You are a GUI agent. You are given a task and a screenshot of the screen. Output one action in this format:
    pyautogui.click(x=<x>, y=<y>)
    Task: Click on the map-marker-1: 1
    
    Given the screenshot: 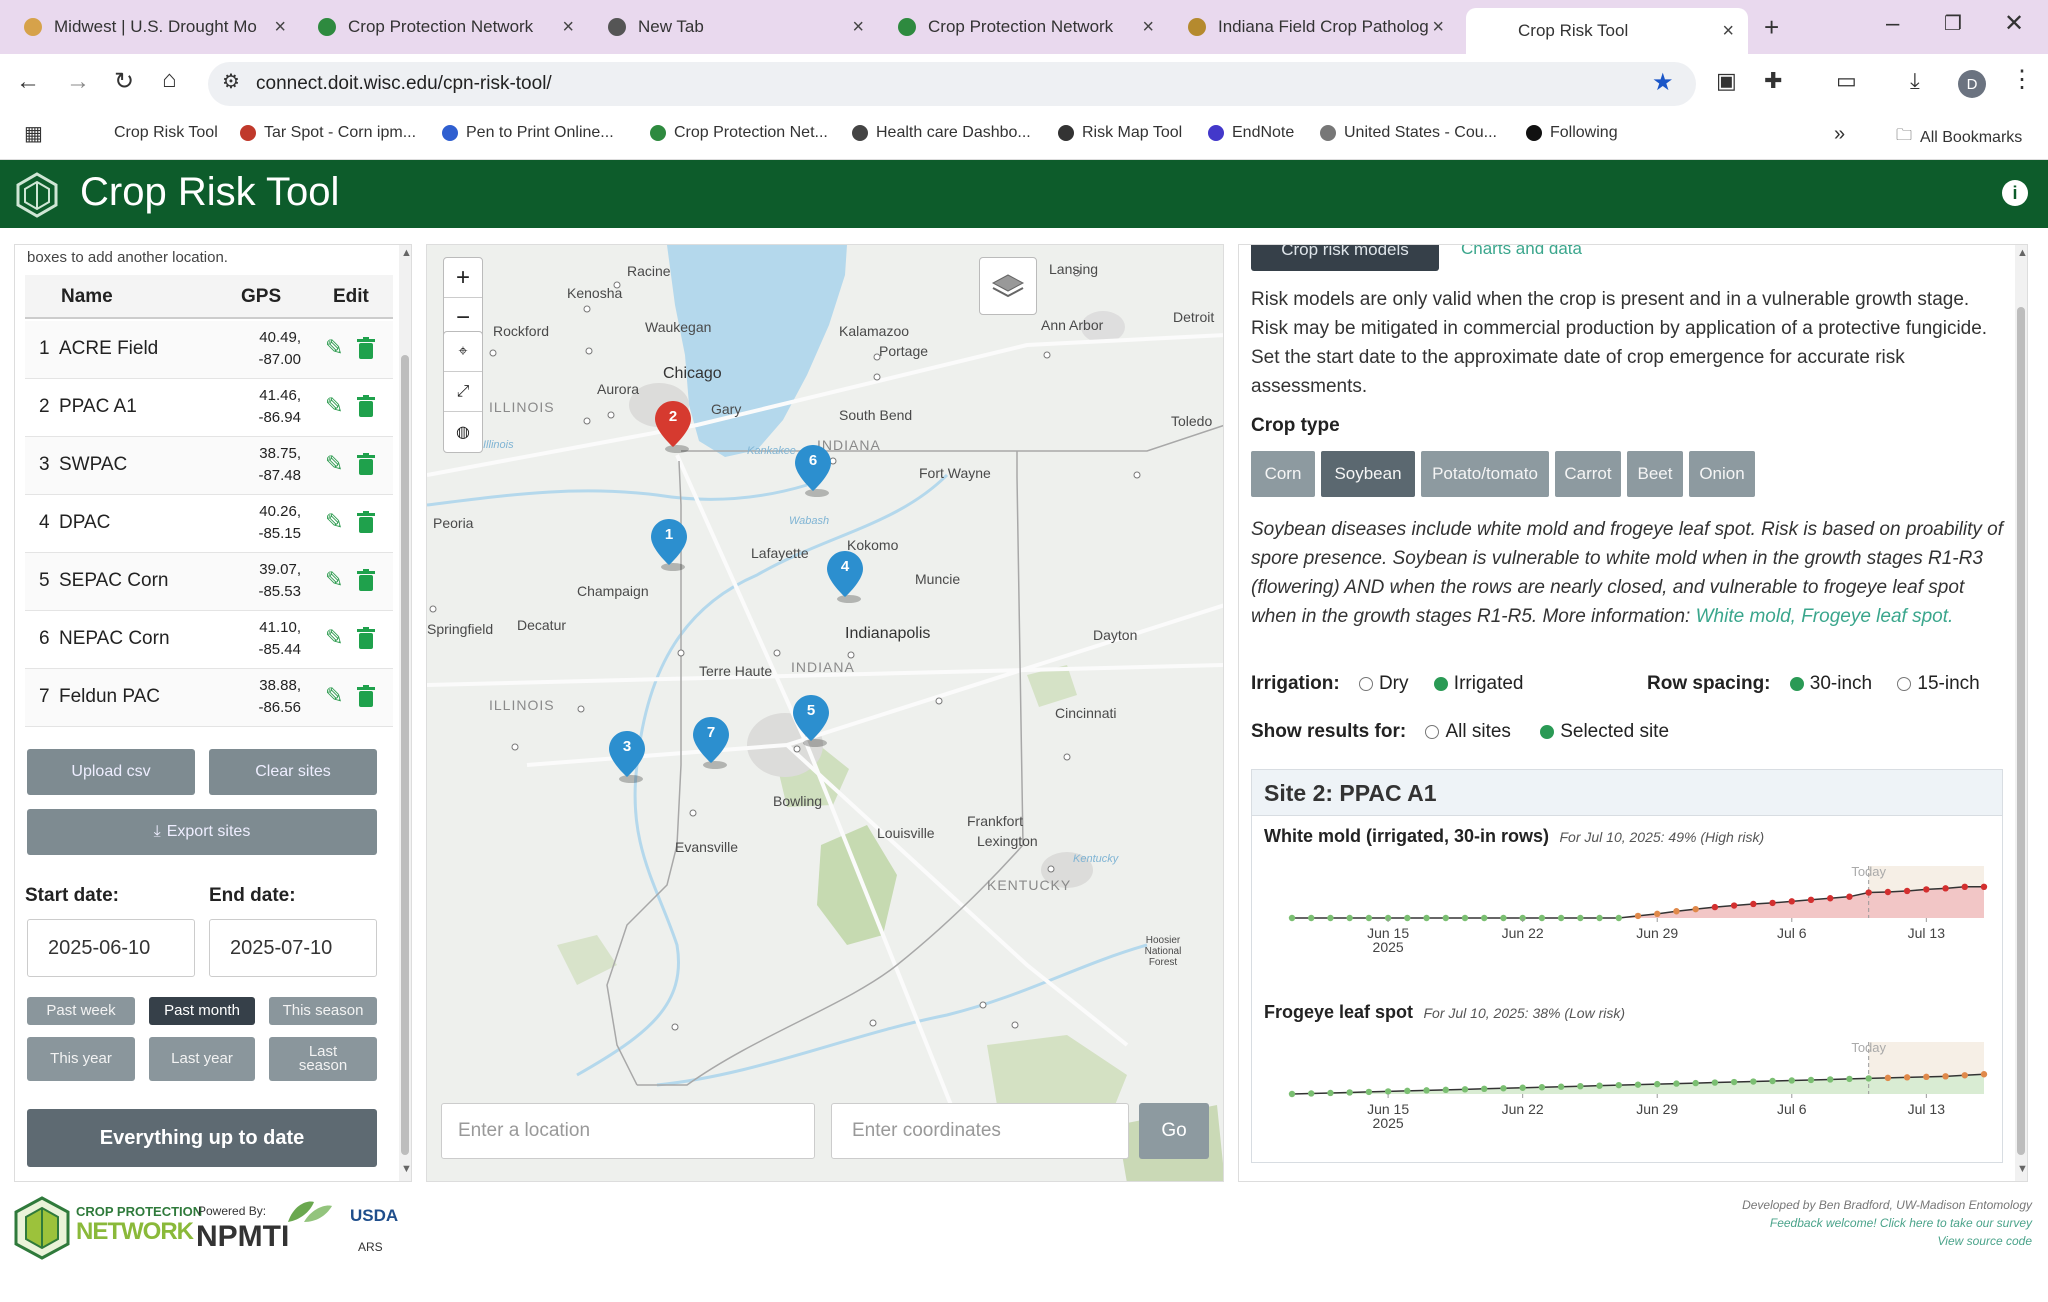 What is the action you would take?
    pyautogui.click(x=669, y=544)
    